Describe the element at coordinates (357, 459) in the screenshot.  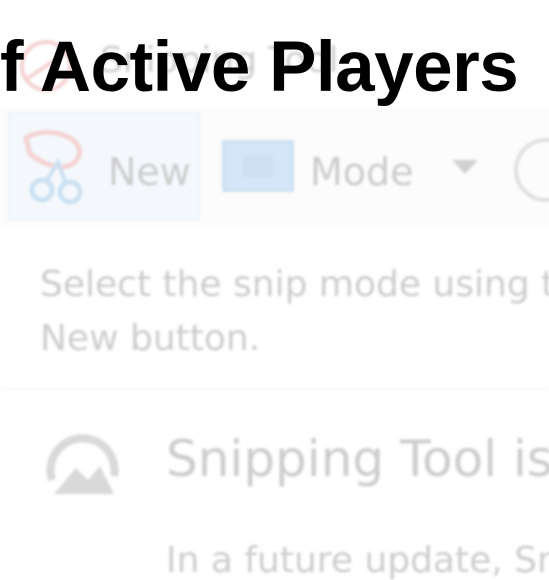
I see `notice-title: Snipping Tool is` at that location.